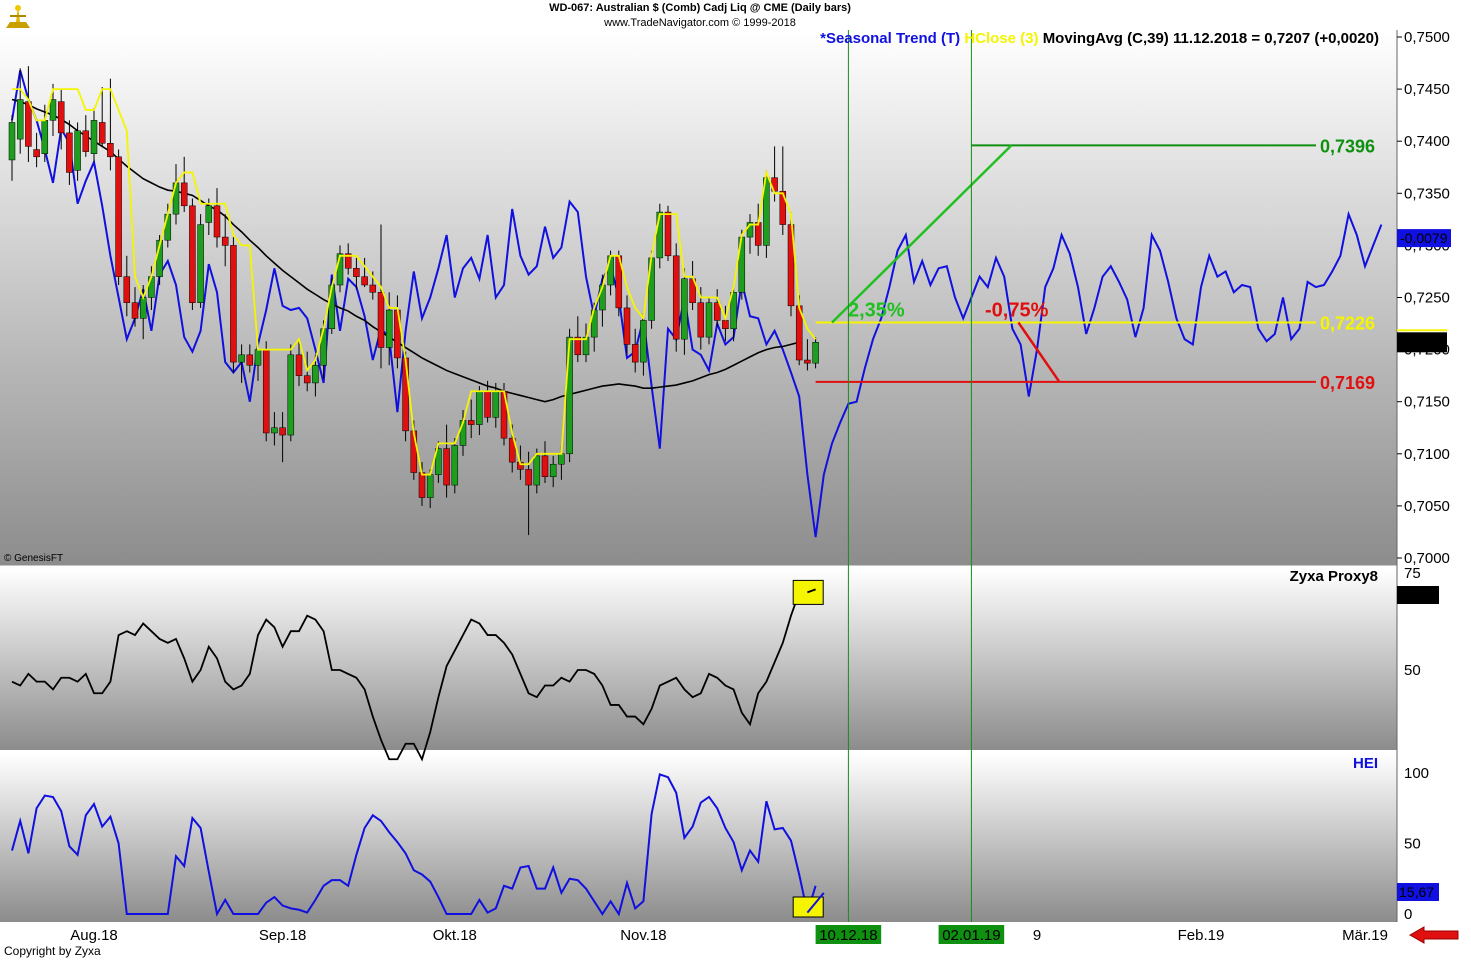 The image size is (1471, 960). What do you see at coordinates (1434, 935) in the screenshot?
I see `red-left-arrow-icon` at bounding box center [1434, 935].